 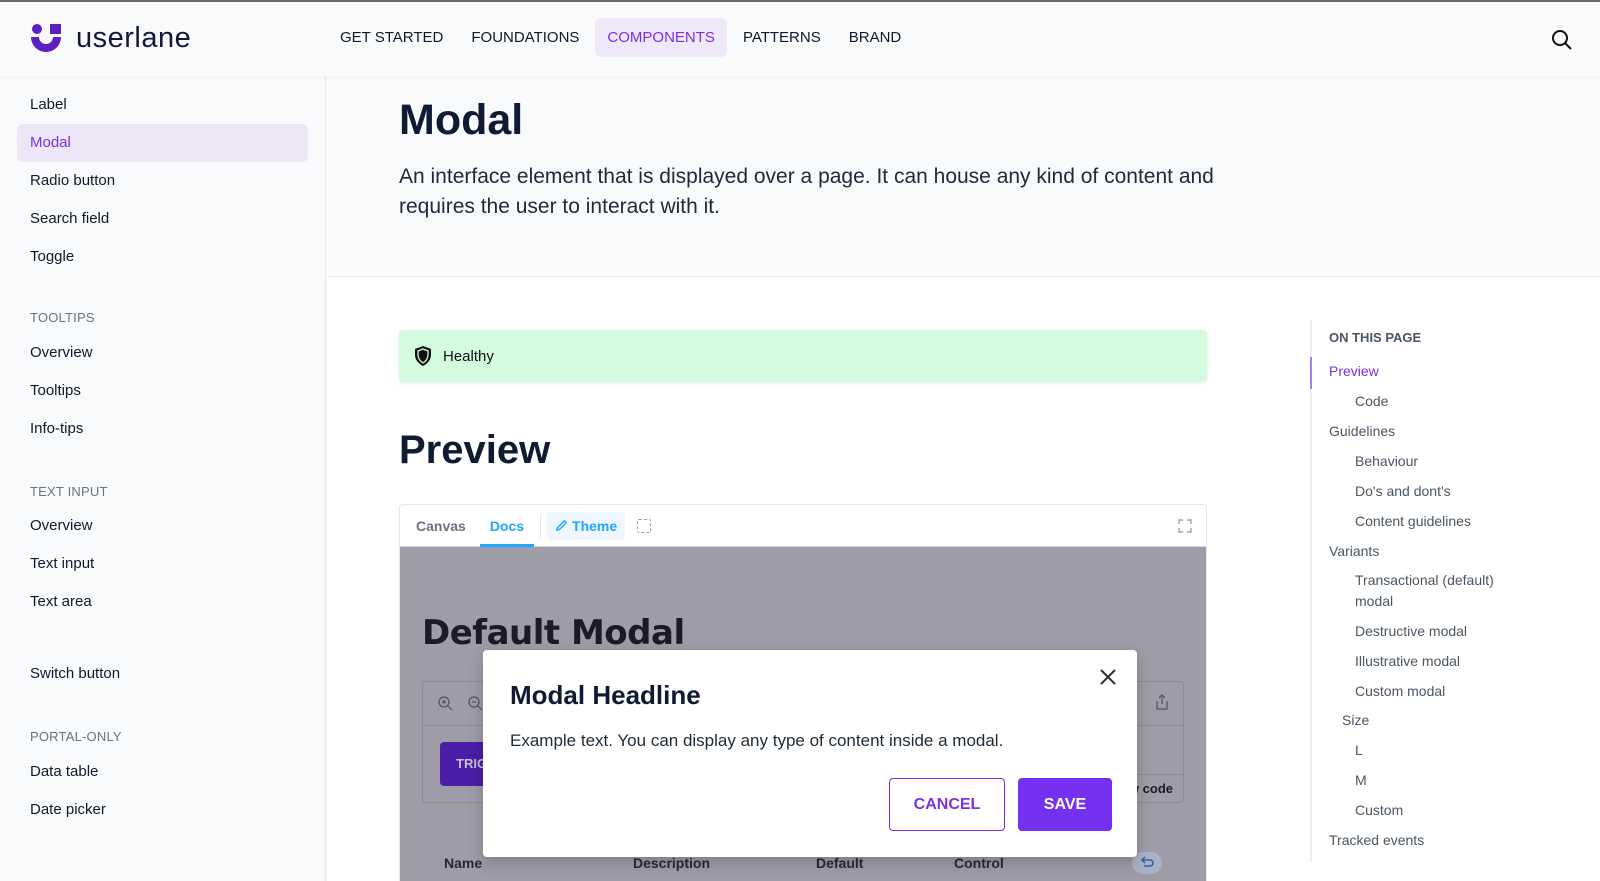 I want to click on toc-item-size: Size, so click(x=1355, y=720).